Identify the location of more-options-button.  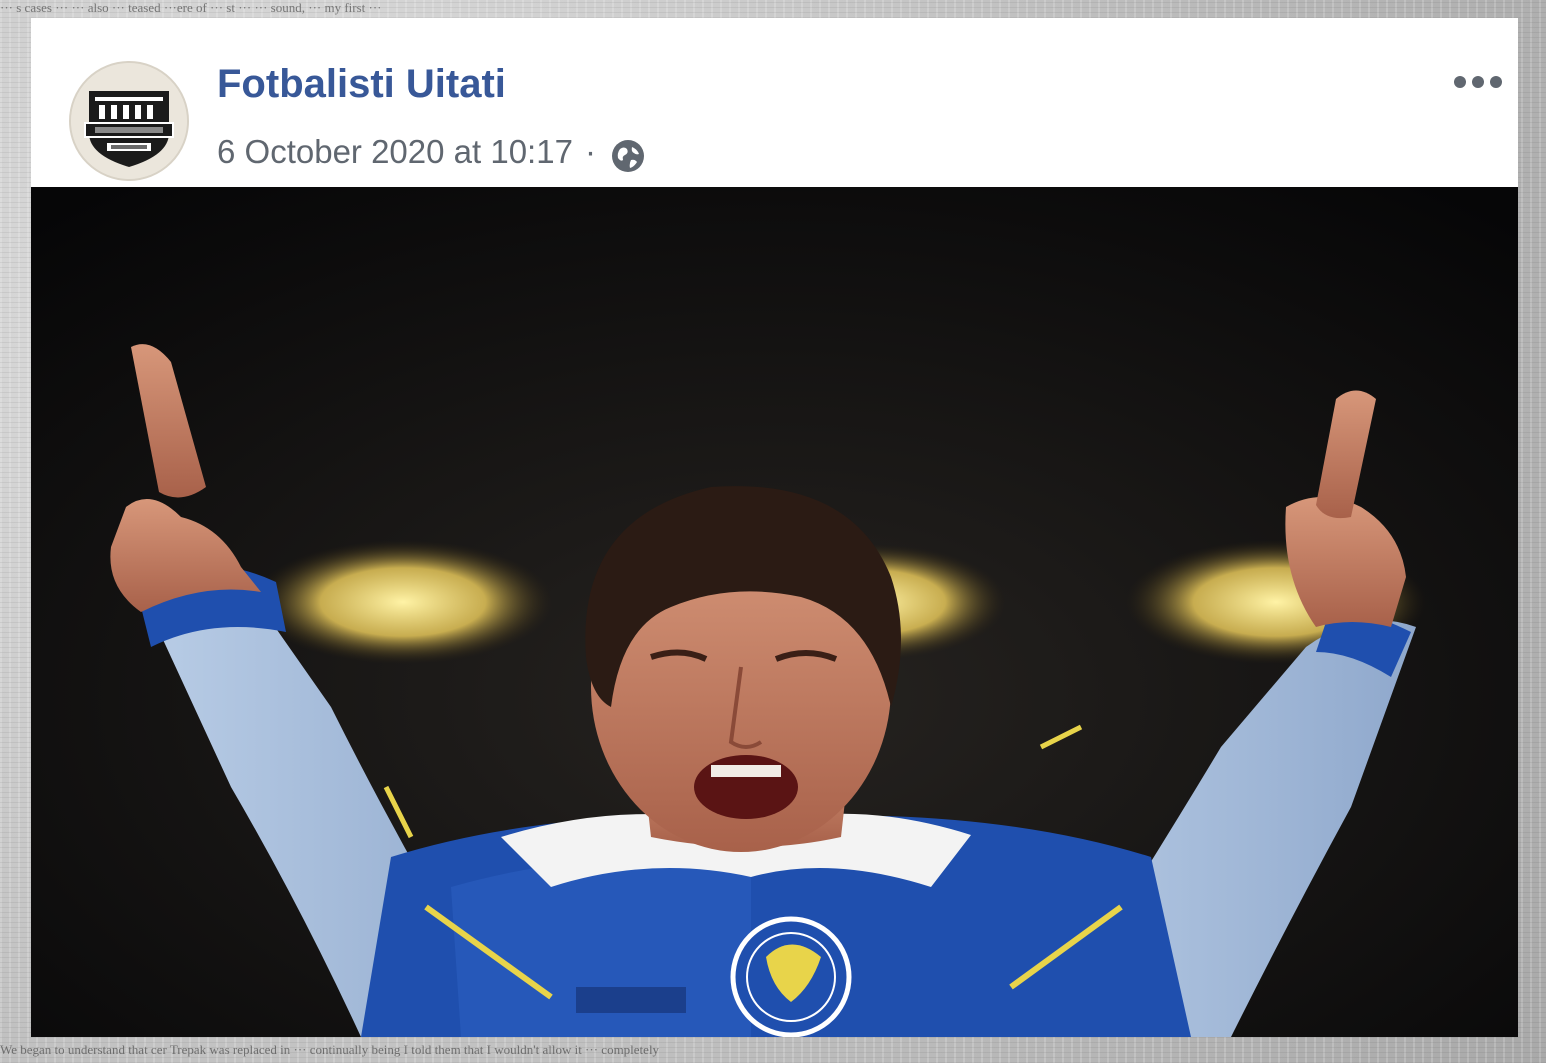
(1478, 82).